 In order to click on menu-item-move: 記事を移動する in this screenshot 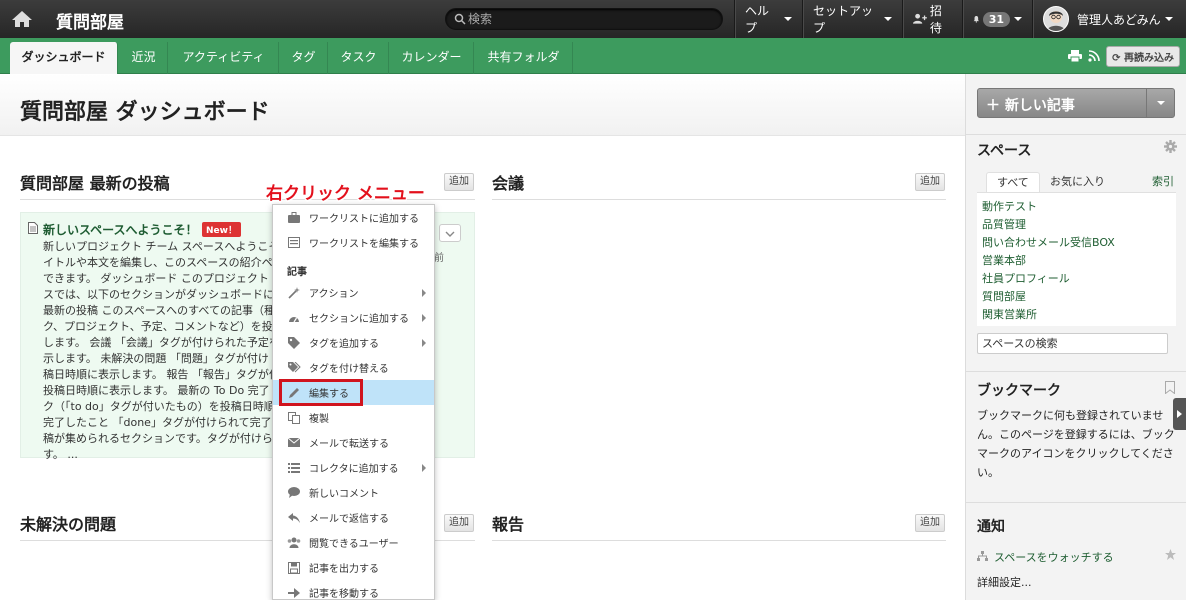, I will do `click(353, 590)`.